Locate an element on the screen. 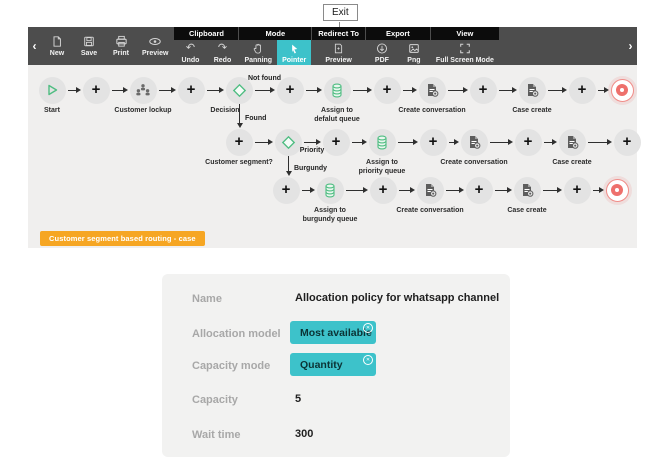 This screenshot has height=469, width=665. branch-label: Found is located at coordinates (256, 118).